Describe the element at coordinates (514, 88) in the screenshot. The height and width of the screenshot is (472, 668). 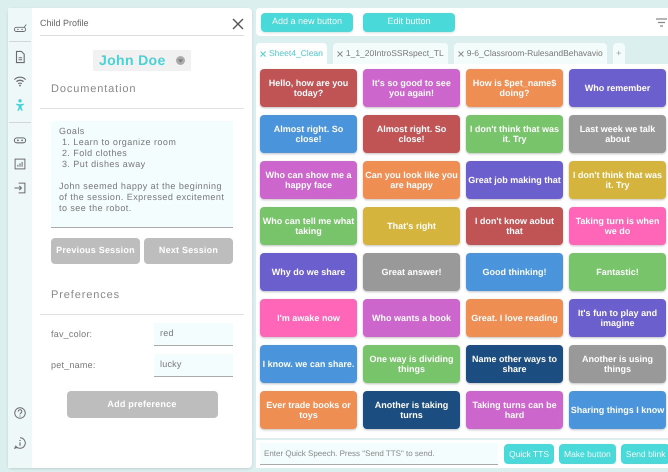
I see `speech-button: How is $pet_name$ doing?` at that location.